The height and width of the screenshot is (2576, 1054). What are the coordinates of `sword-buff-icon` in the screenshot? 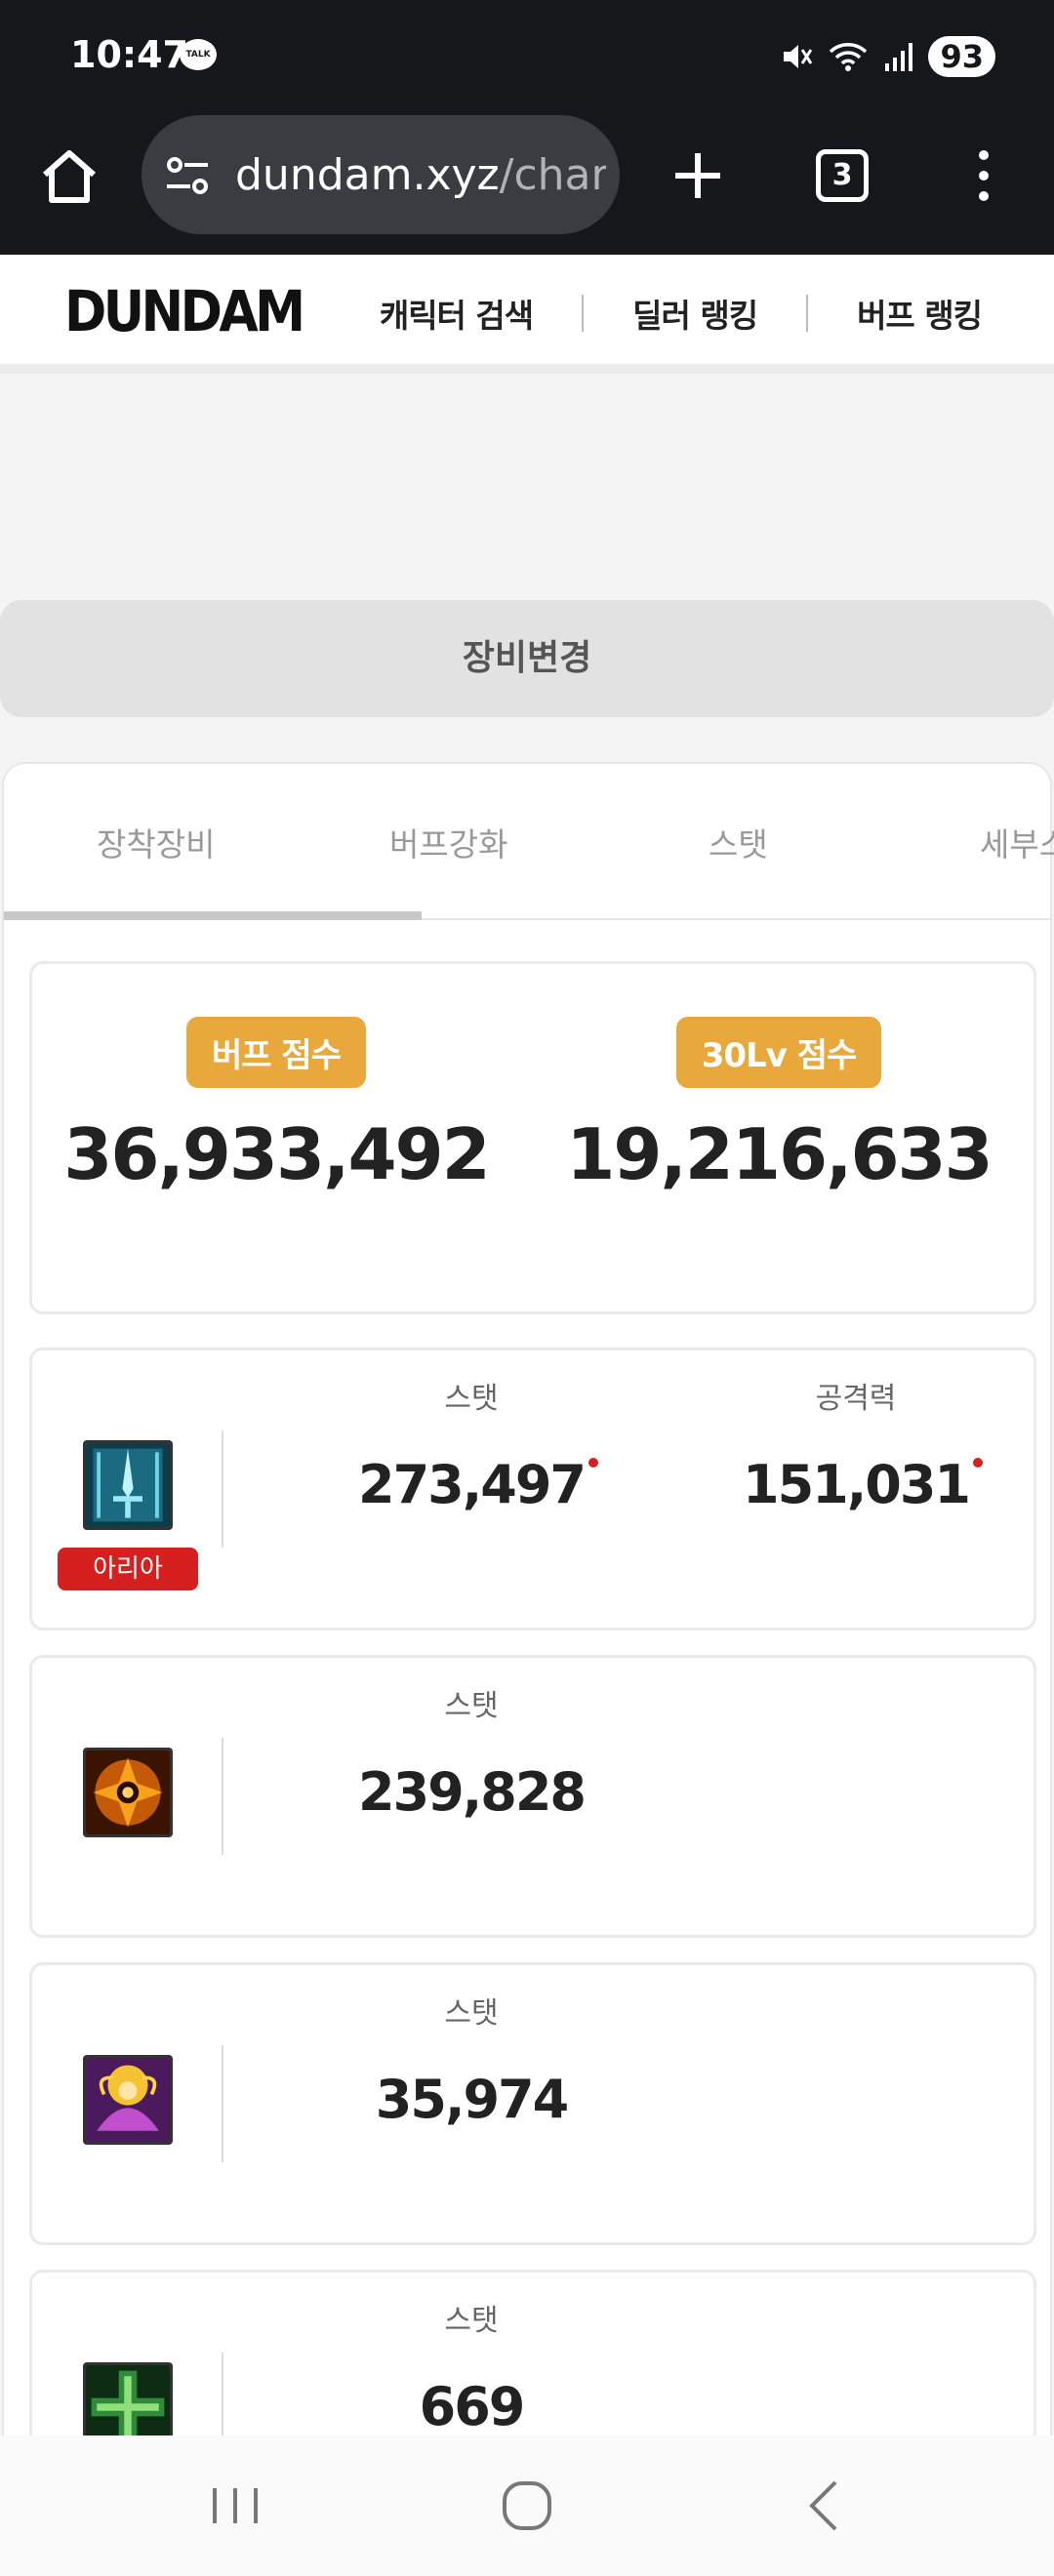 It's located at (128, 1485).